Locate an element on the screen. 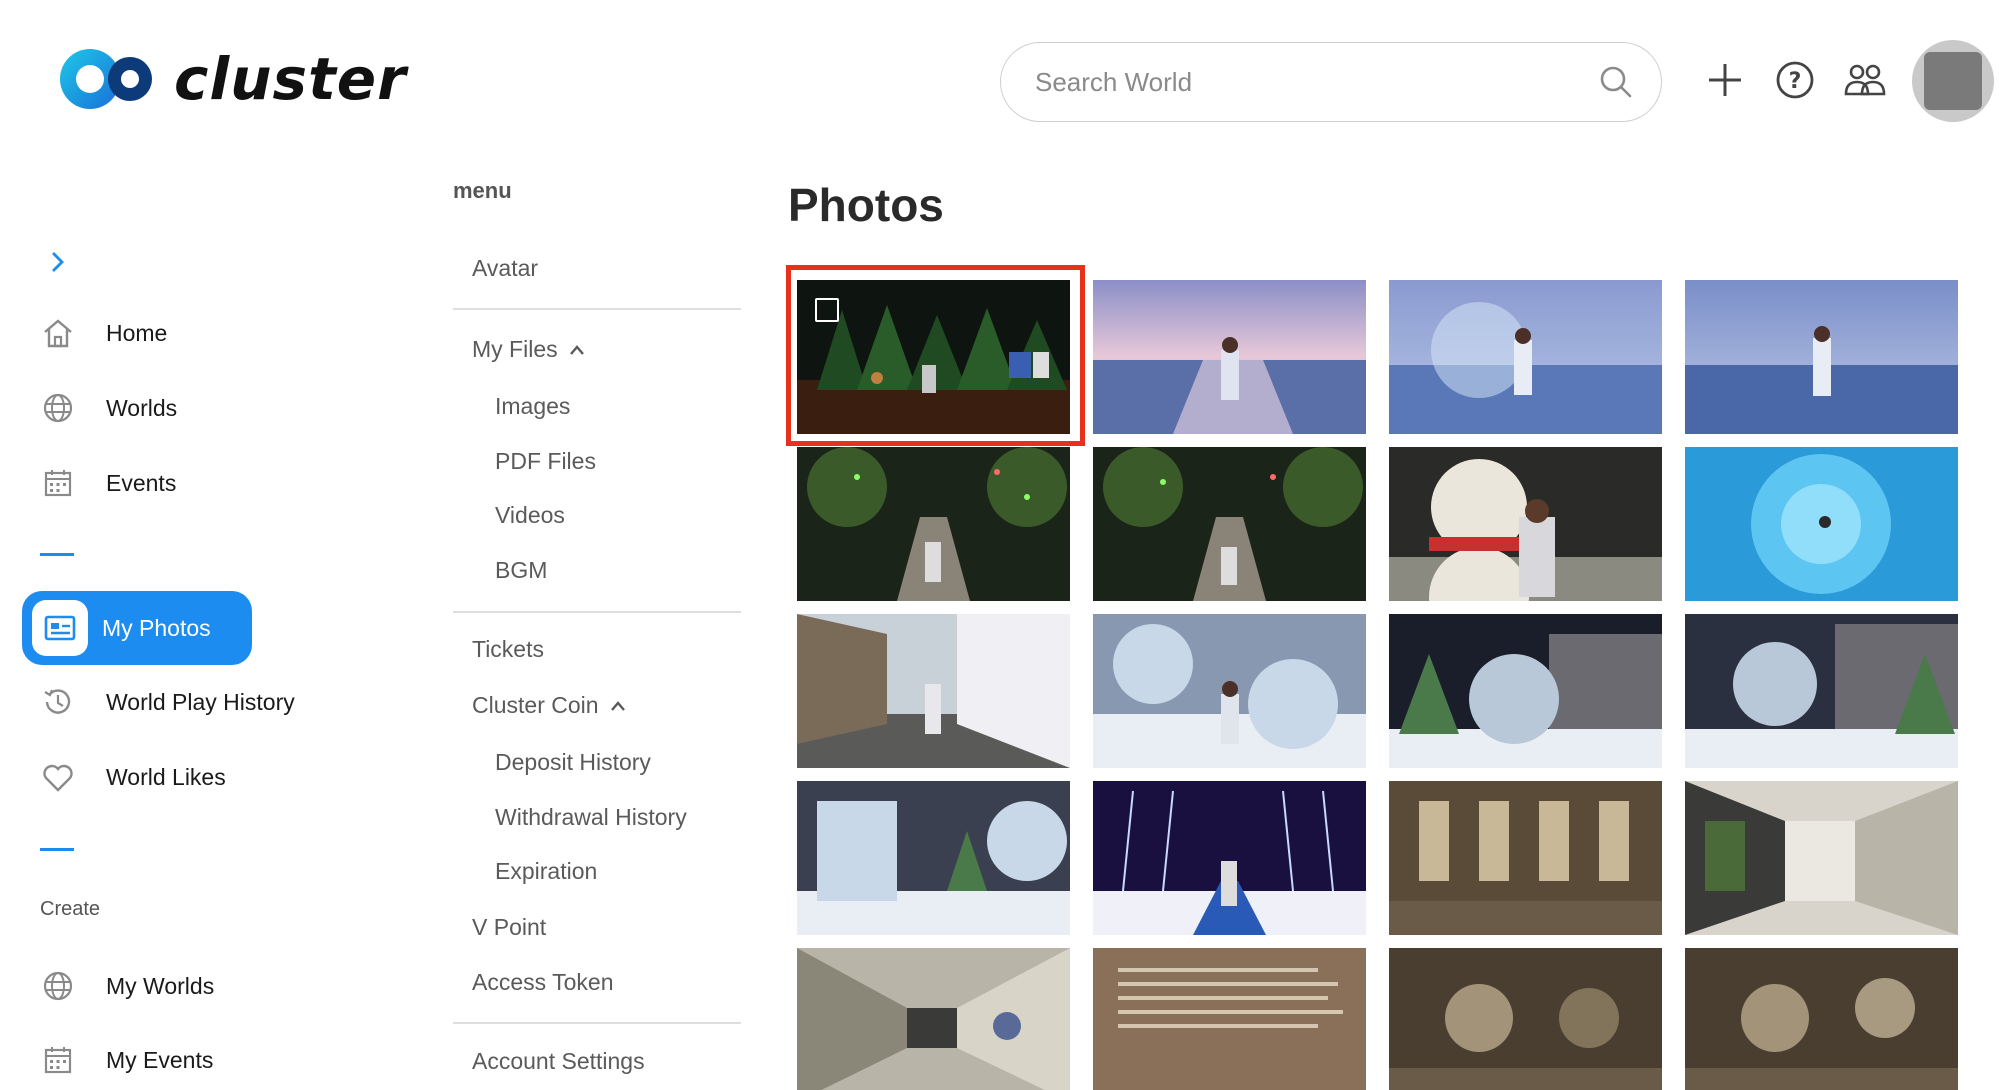 Image resolution: width=1999 pixels, height=1090 pixels. menu-item-v-point: V Point is located at coordinates (509, 927).